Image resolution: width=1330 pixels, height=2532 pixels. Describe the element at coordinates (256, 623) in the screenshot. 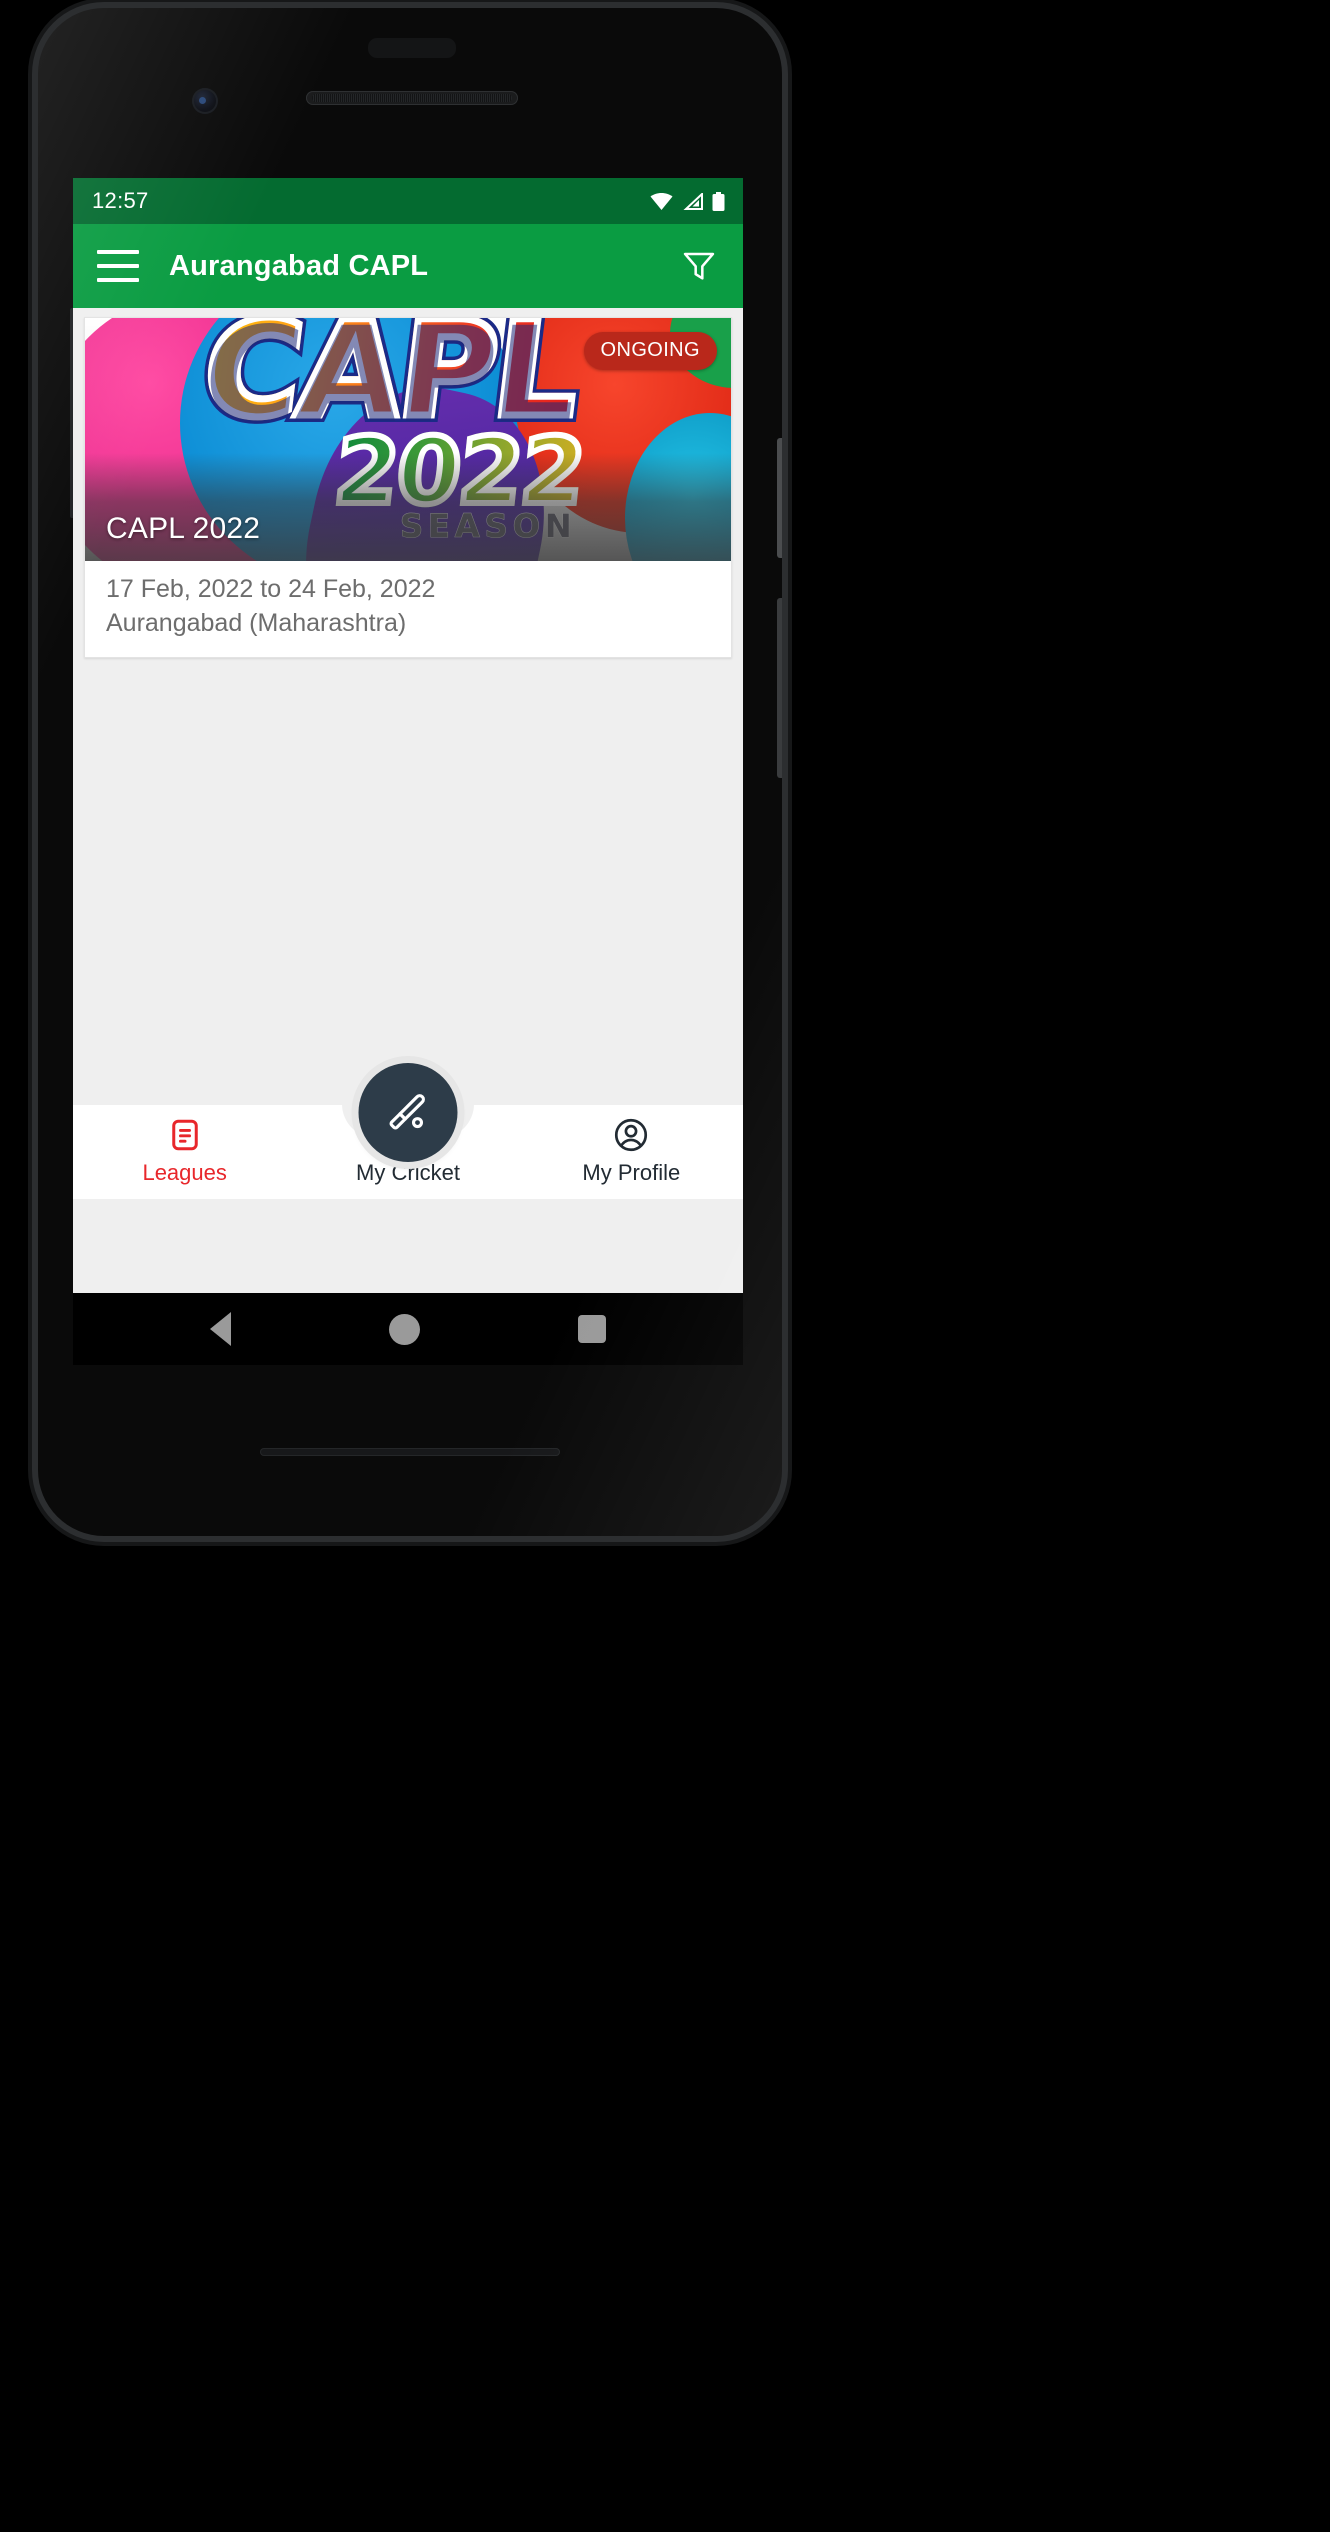

I see `league-location: Aurangabad (Maharashtra)` at that location.